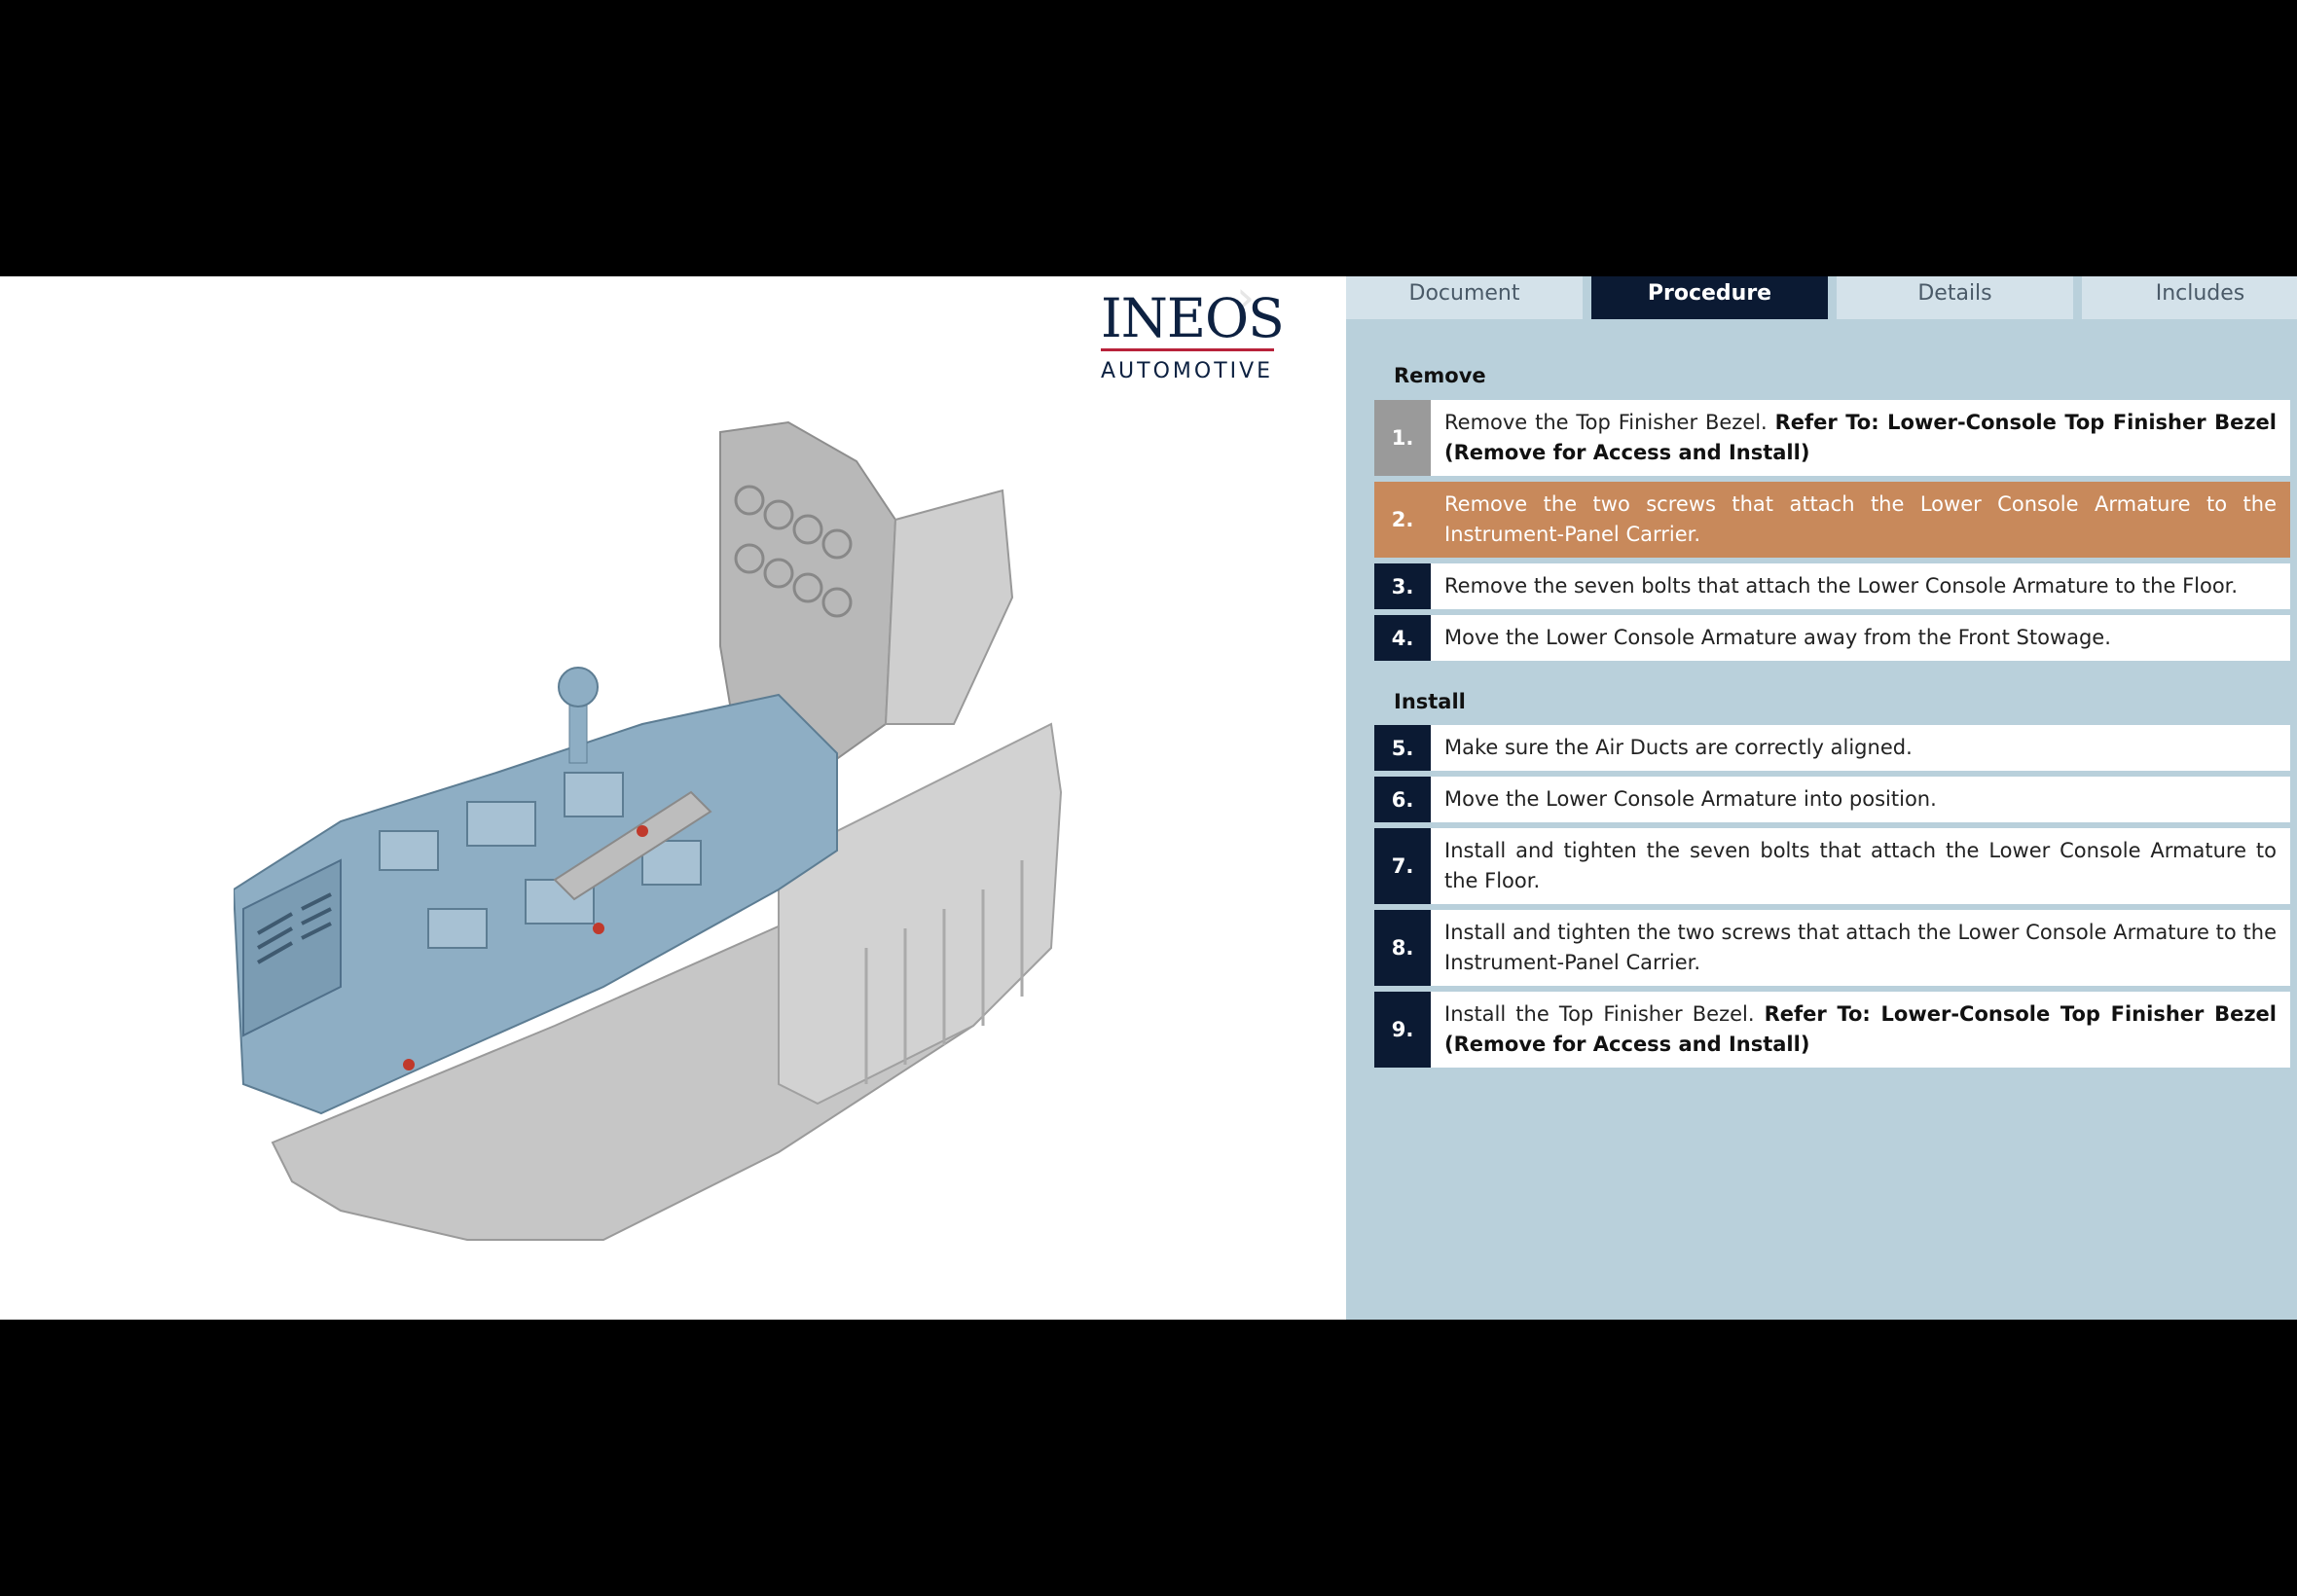 The height and width of the screenshot is (1596, 2297). Describe the element at coordinates (1955, 297) in the screenshot. I see `tab-details: Details` at that location.